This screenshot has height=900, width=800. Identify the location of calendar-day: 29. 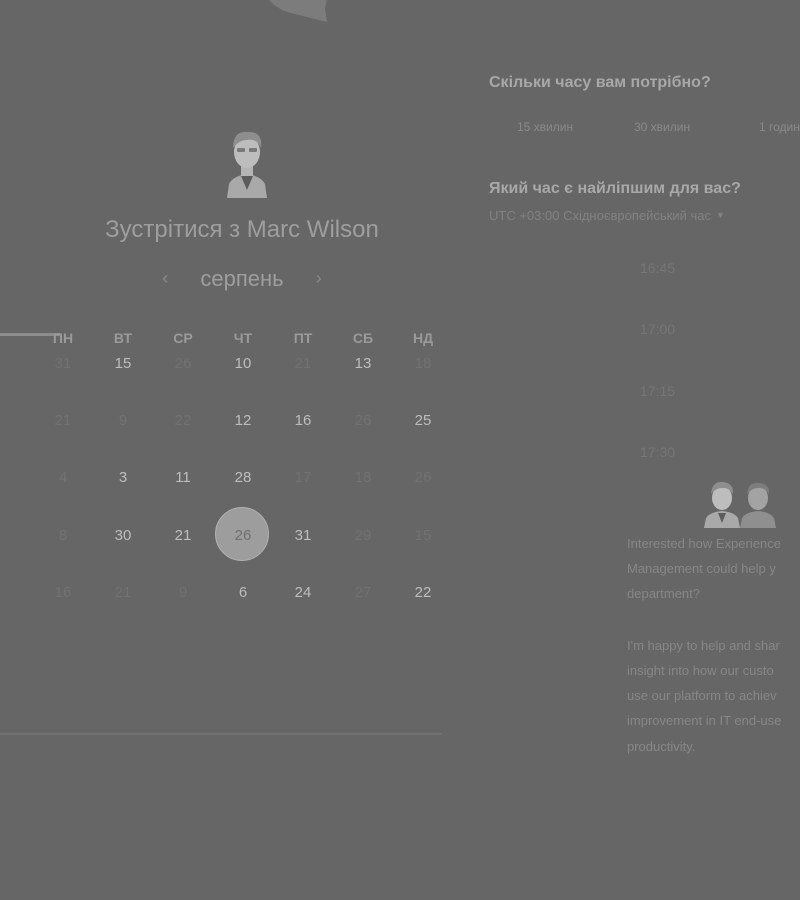
(363, 535).